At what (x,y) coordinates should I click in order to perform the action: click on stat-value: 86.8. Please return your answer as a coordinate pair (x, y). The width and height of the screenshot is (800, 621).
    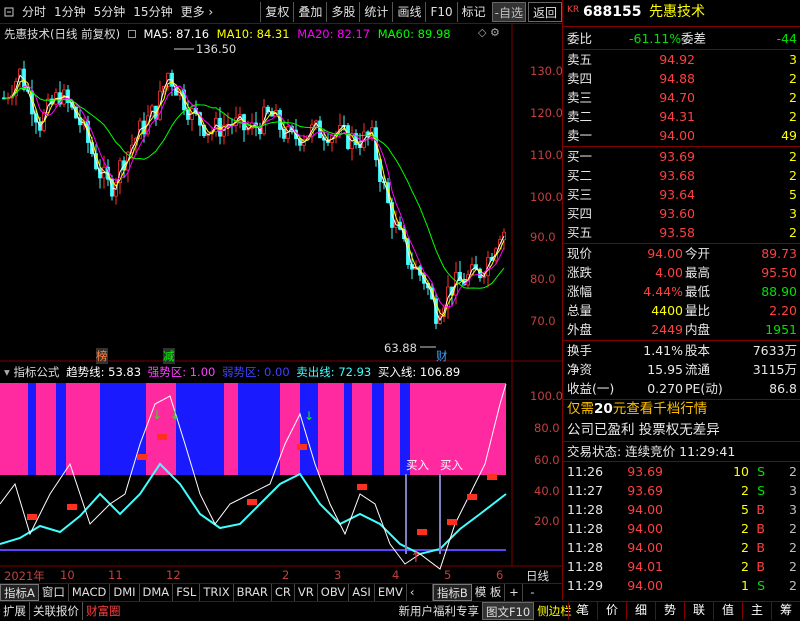
    Looking at the image, I should click on (783, 388).